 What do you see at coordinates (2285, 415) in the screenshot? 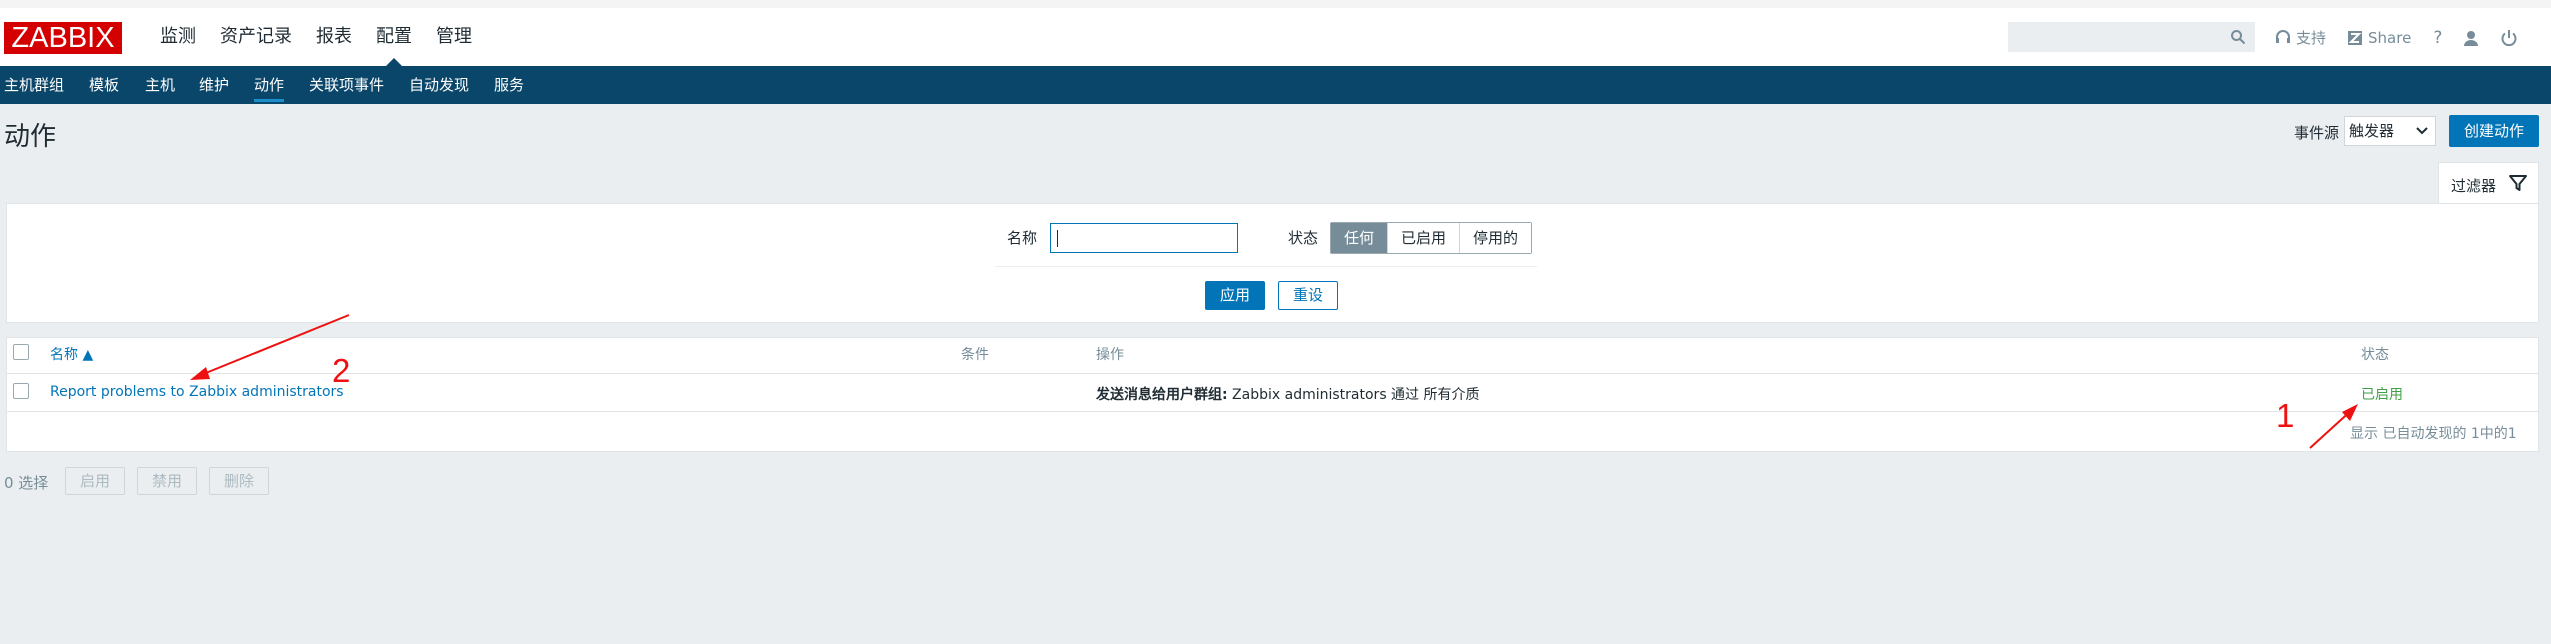
I see `annotation-number-1: 1` at bounding box center [2285, 415].